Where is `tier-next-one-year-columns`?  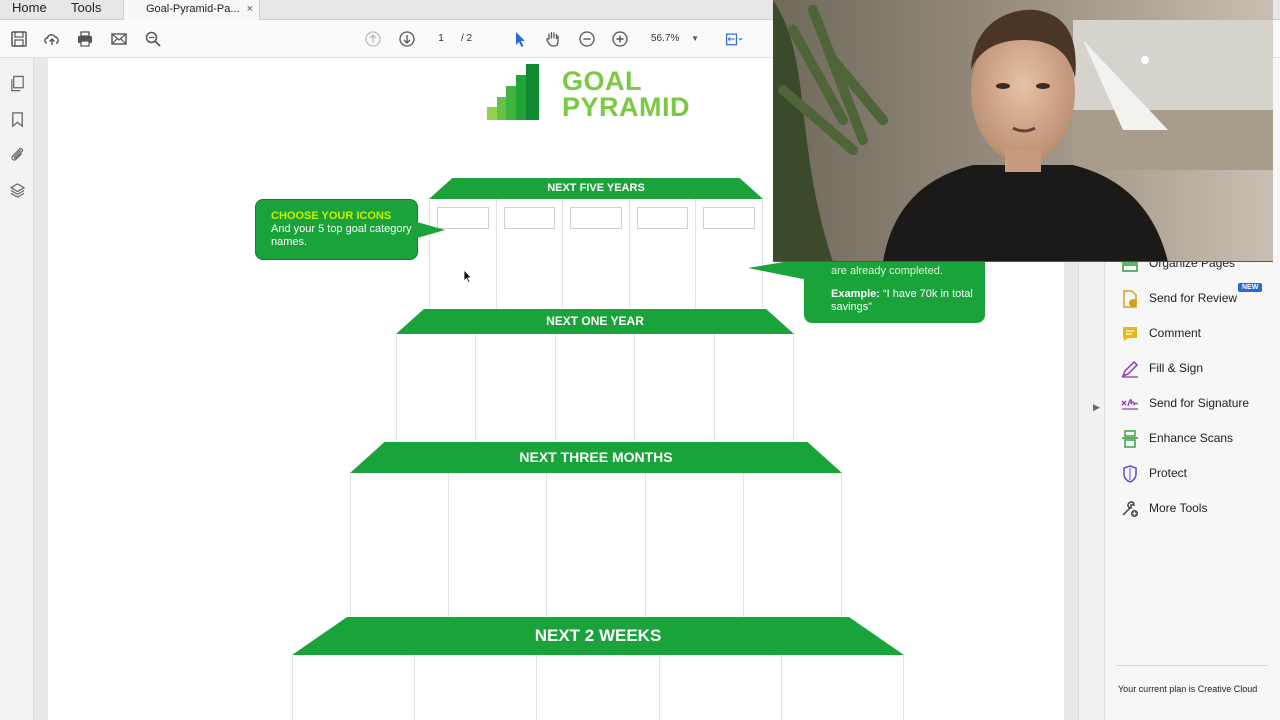 tier-next-one-year-columns is located at coordinates (595, 387).